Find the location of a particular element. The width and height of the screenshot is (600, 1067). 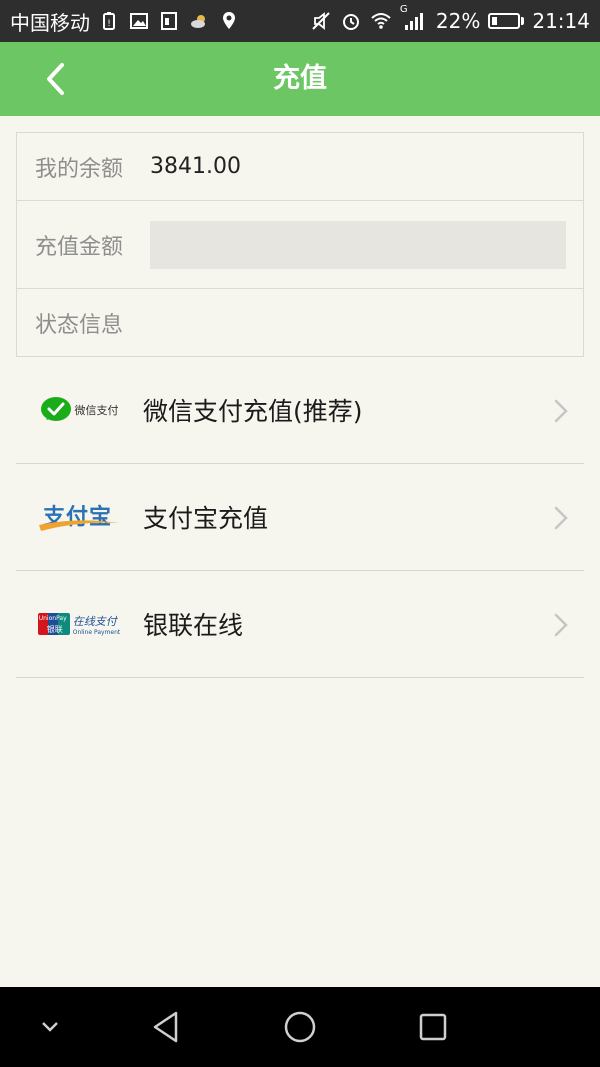

recents-square-icon is located at coordinates (433, 1027).